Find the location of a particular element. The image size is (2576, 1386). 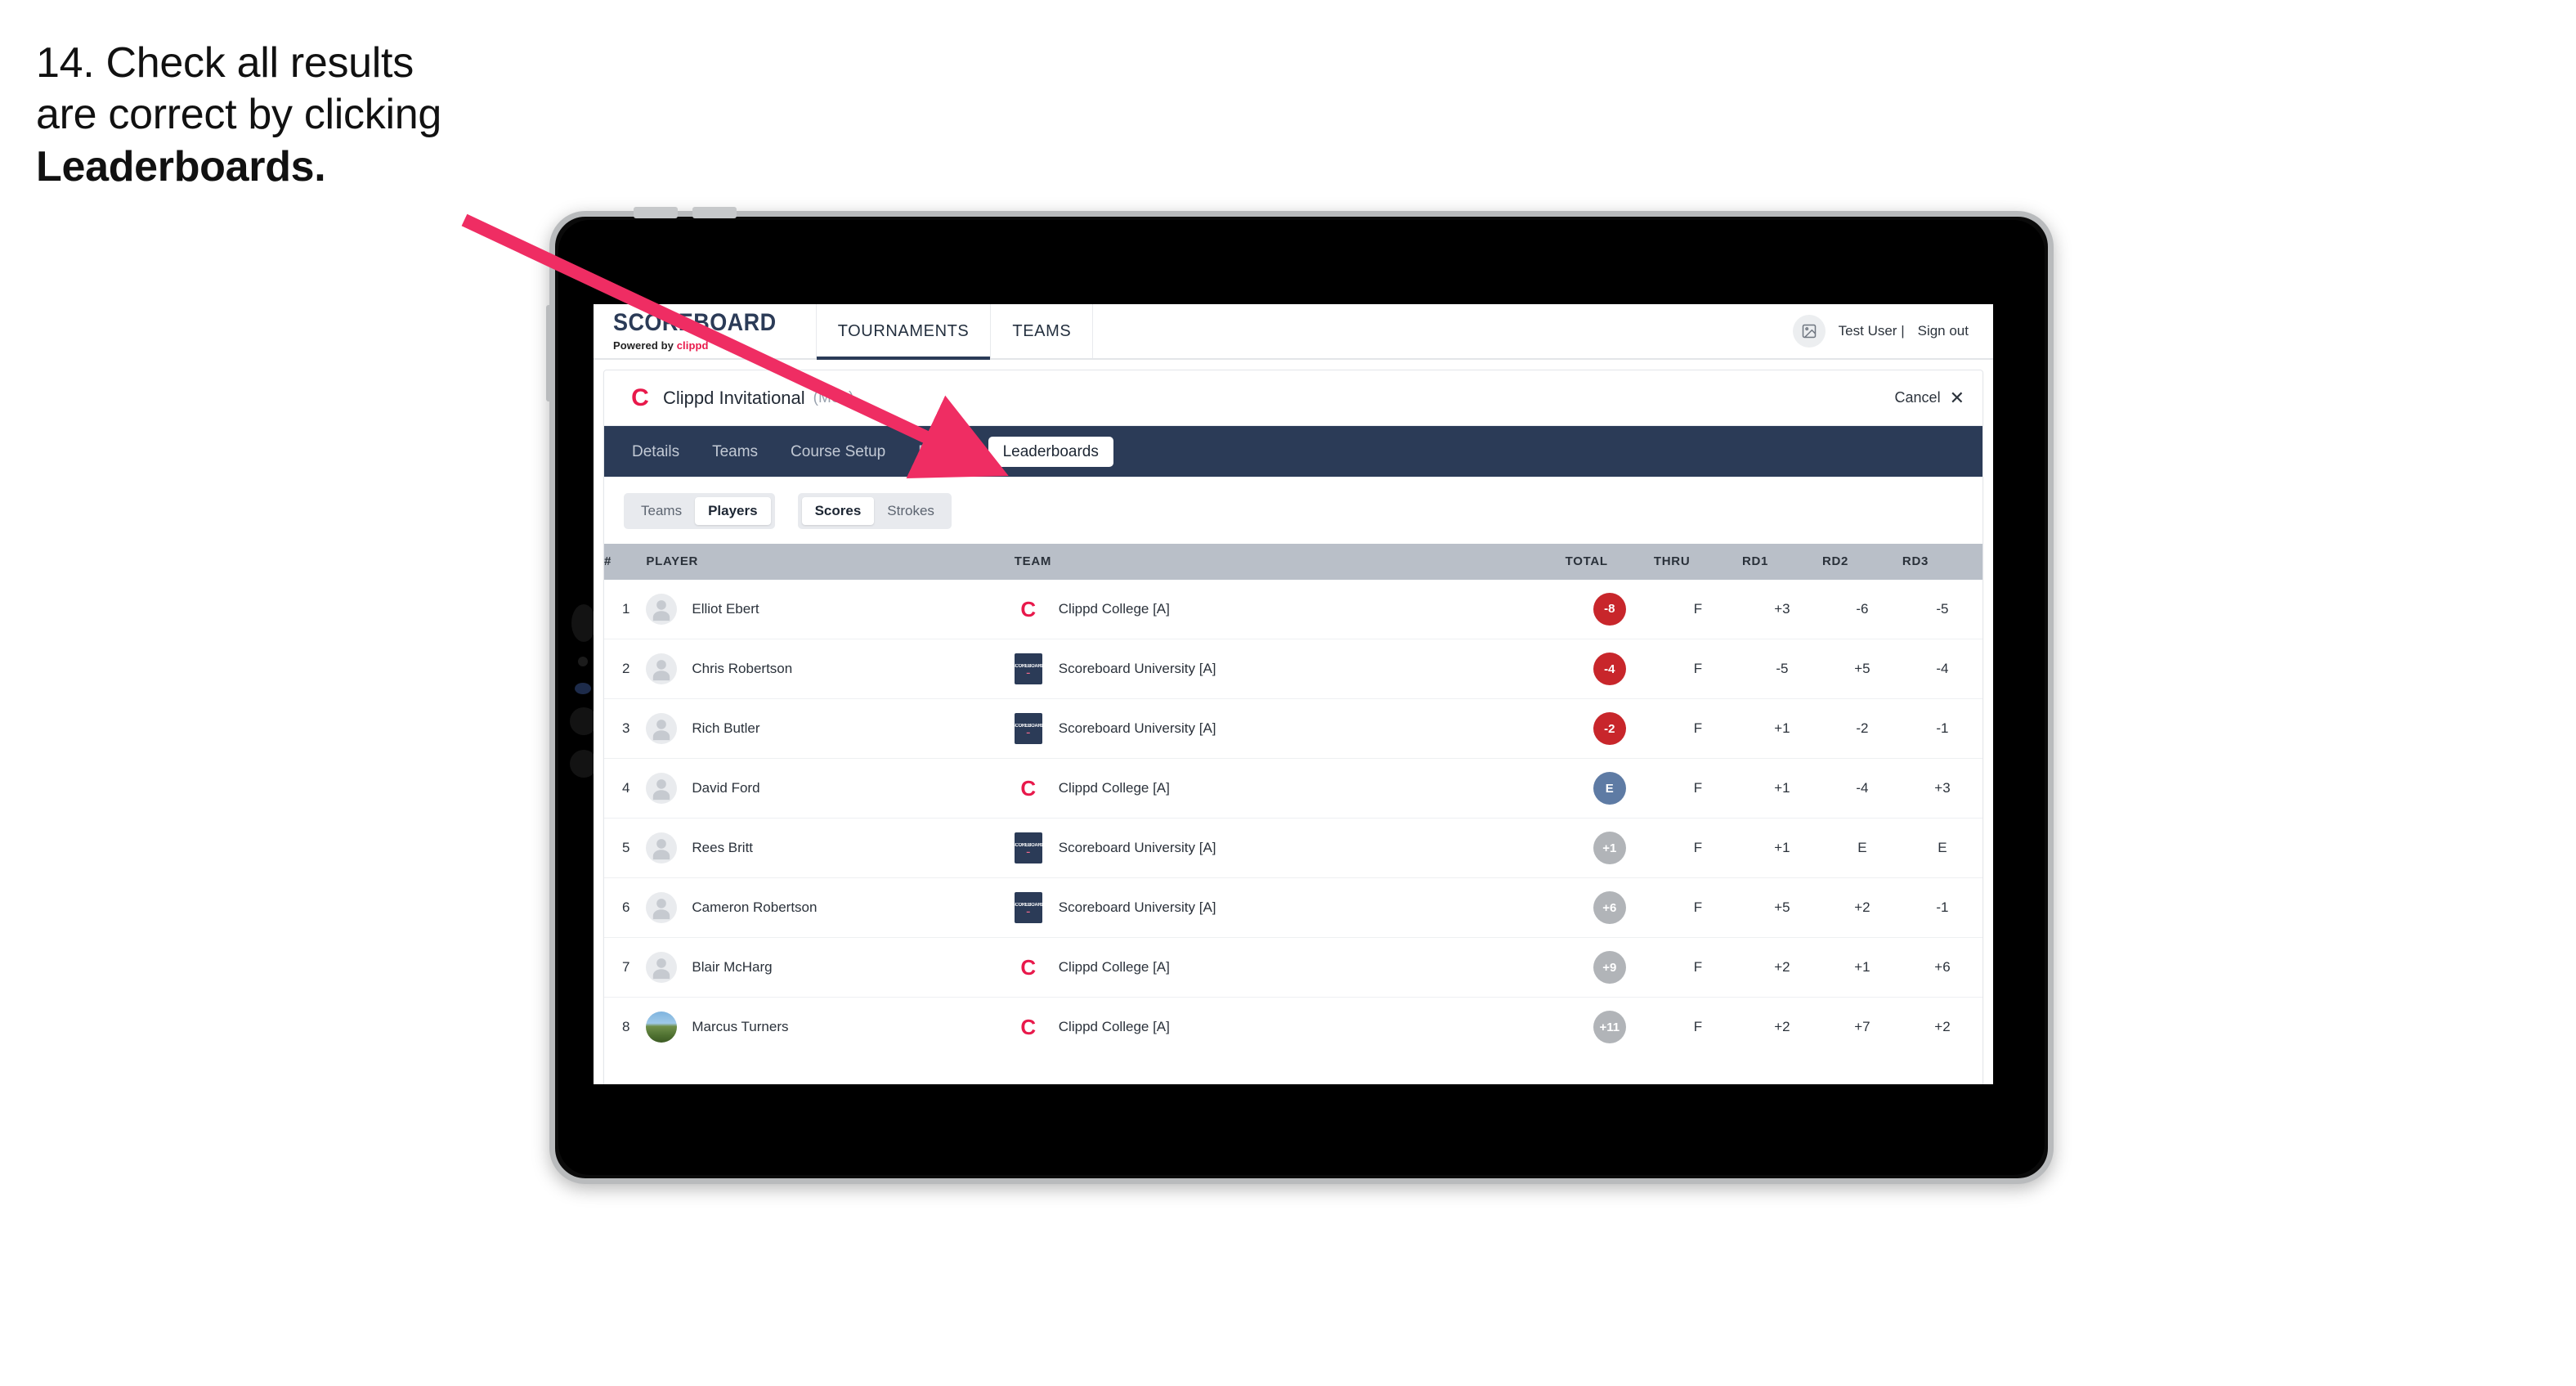

caption-line-1: 14. Check all results is located at coordinates (225, 63).